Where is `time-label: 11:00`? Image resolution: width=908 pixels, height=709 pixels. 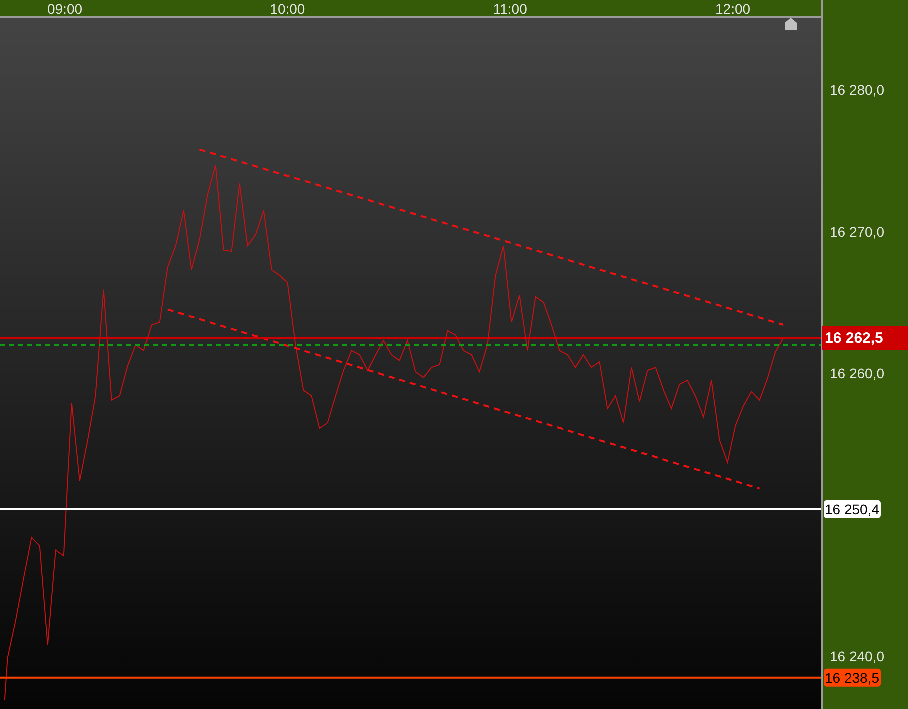
time-label: 11:00 is located at coordinates (510, 9).